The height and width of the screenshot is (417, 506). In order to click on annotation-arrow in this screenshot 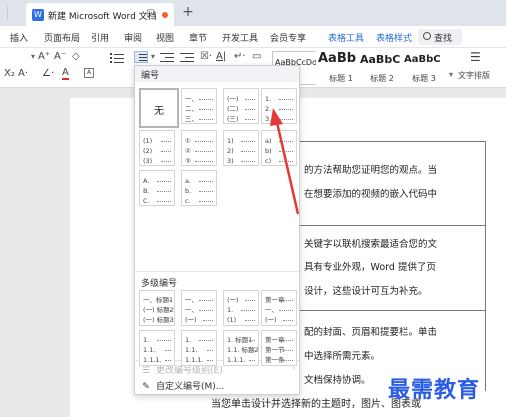, I will do `click(285, 161)`.